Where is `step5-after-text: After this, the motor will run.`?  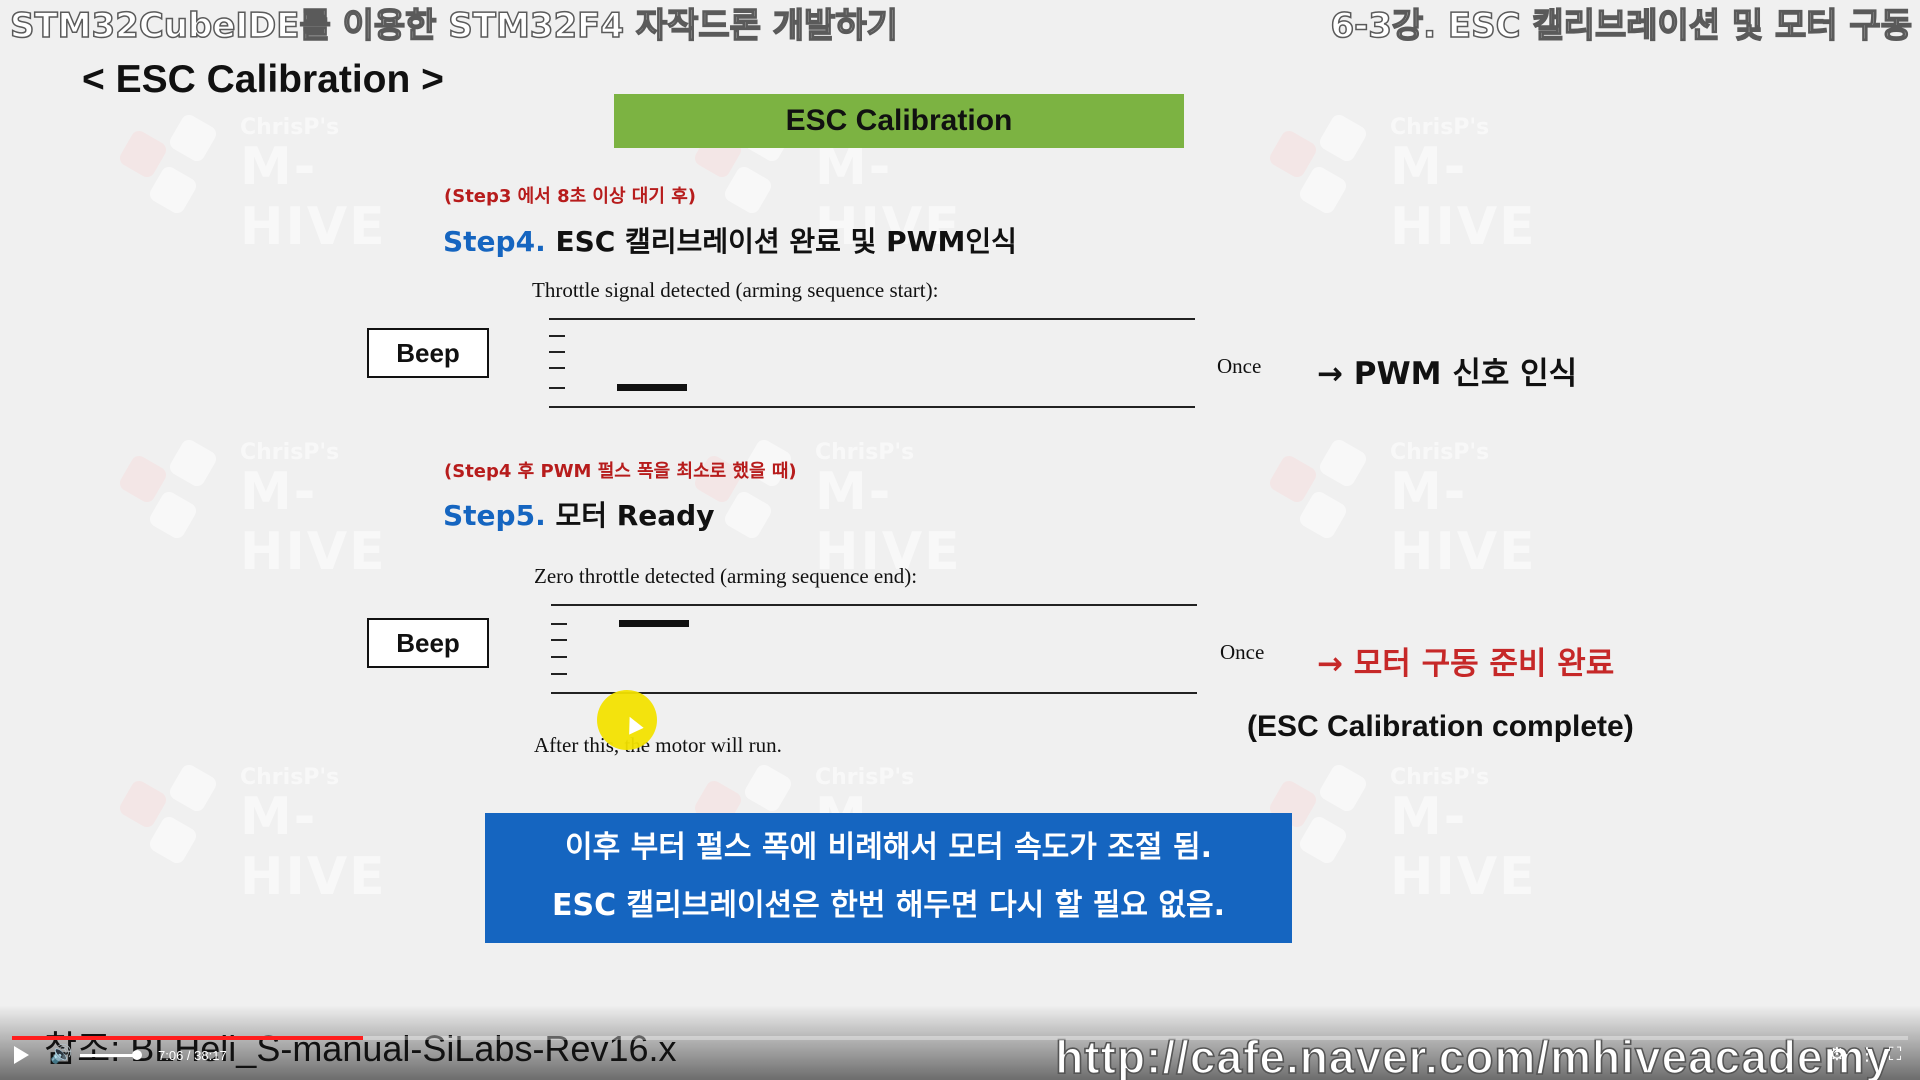
step5-after-text: After this, the motor will run. is located at coordinates (658, 745).